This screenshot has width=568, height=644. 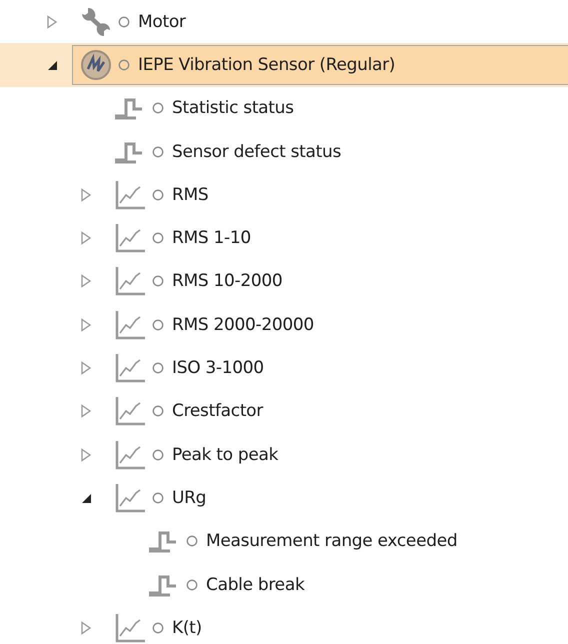 What do you see at coordinates (358, 584) in the screenshot?
I see `tree-item: Cable break` at bounding box center [358, 584].